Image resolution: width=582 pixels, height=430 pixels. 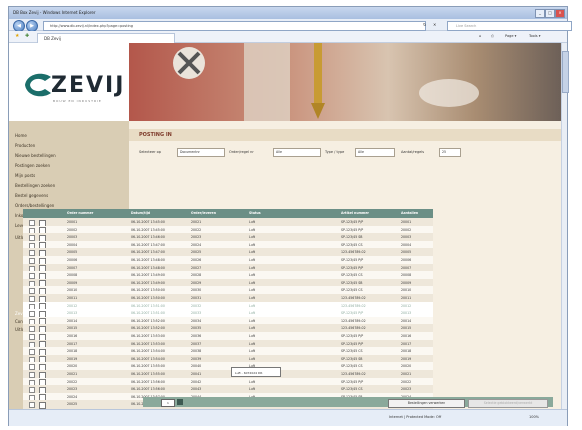 What do you see at coordinates (52, 38) in the screenshot?
I see `tab-label: DB Zevij` at bounding box center [52, 38].